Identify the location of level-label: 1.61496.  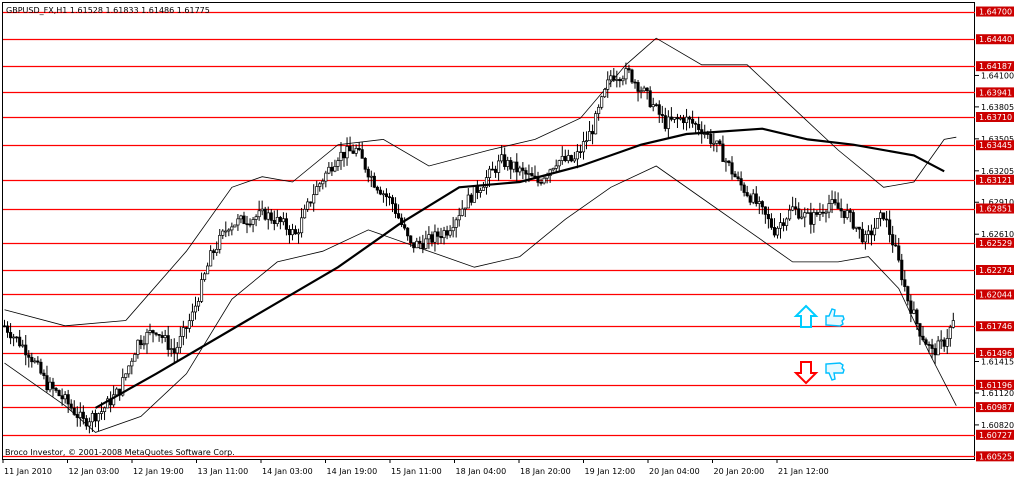
(995, 353).